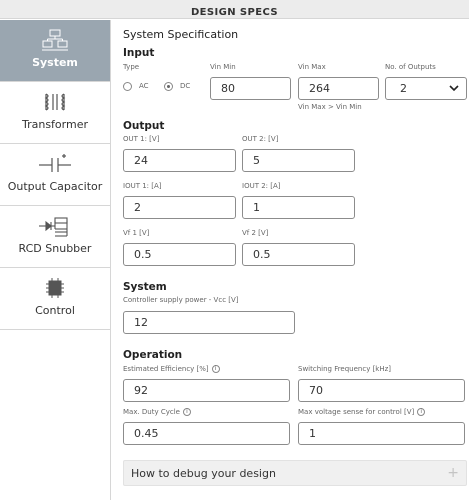 The image size is (469, 500). I want to click on operation-heading: Operation, so click(153, 355).